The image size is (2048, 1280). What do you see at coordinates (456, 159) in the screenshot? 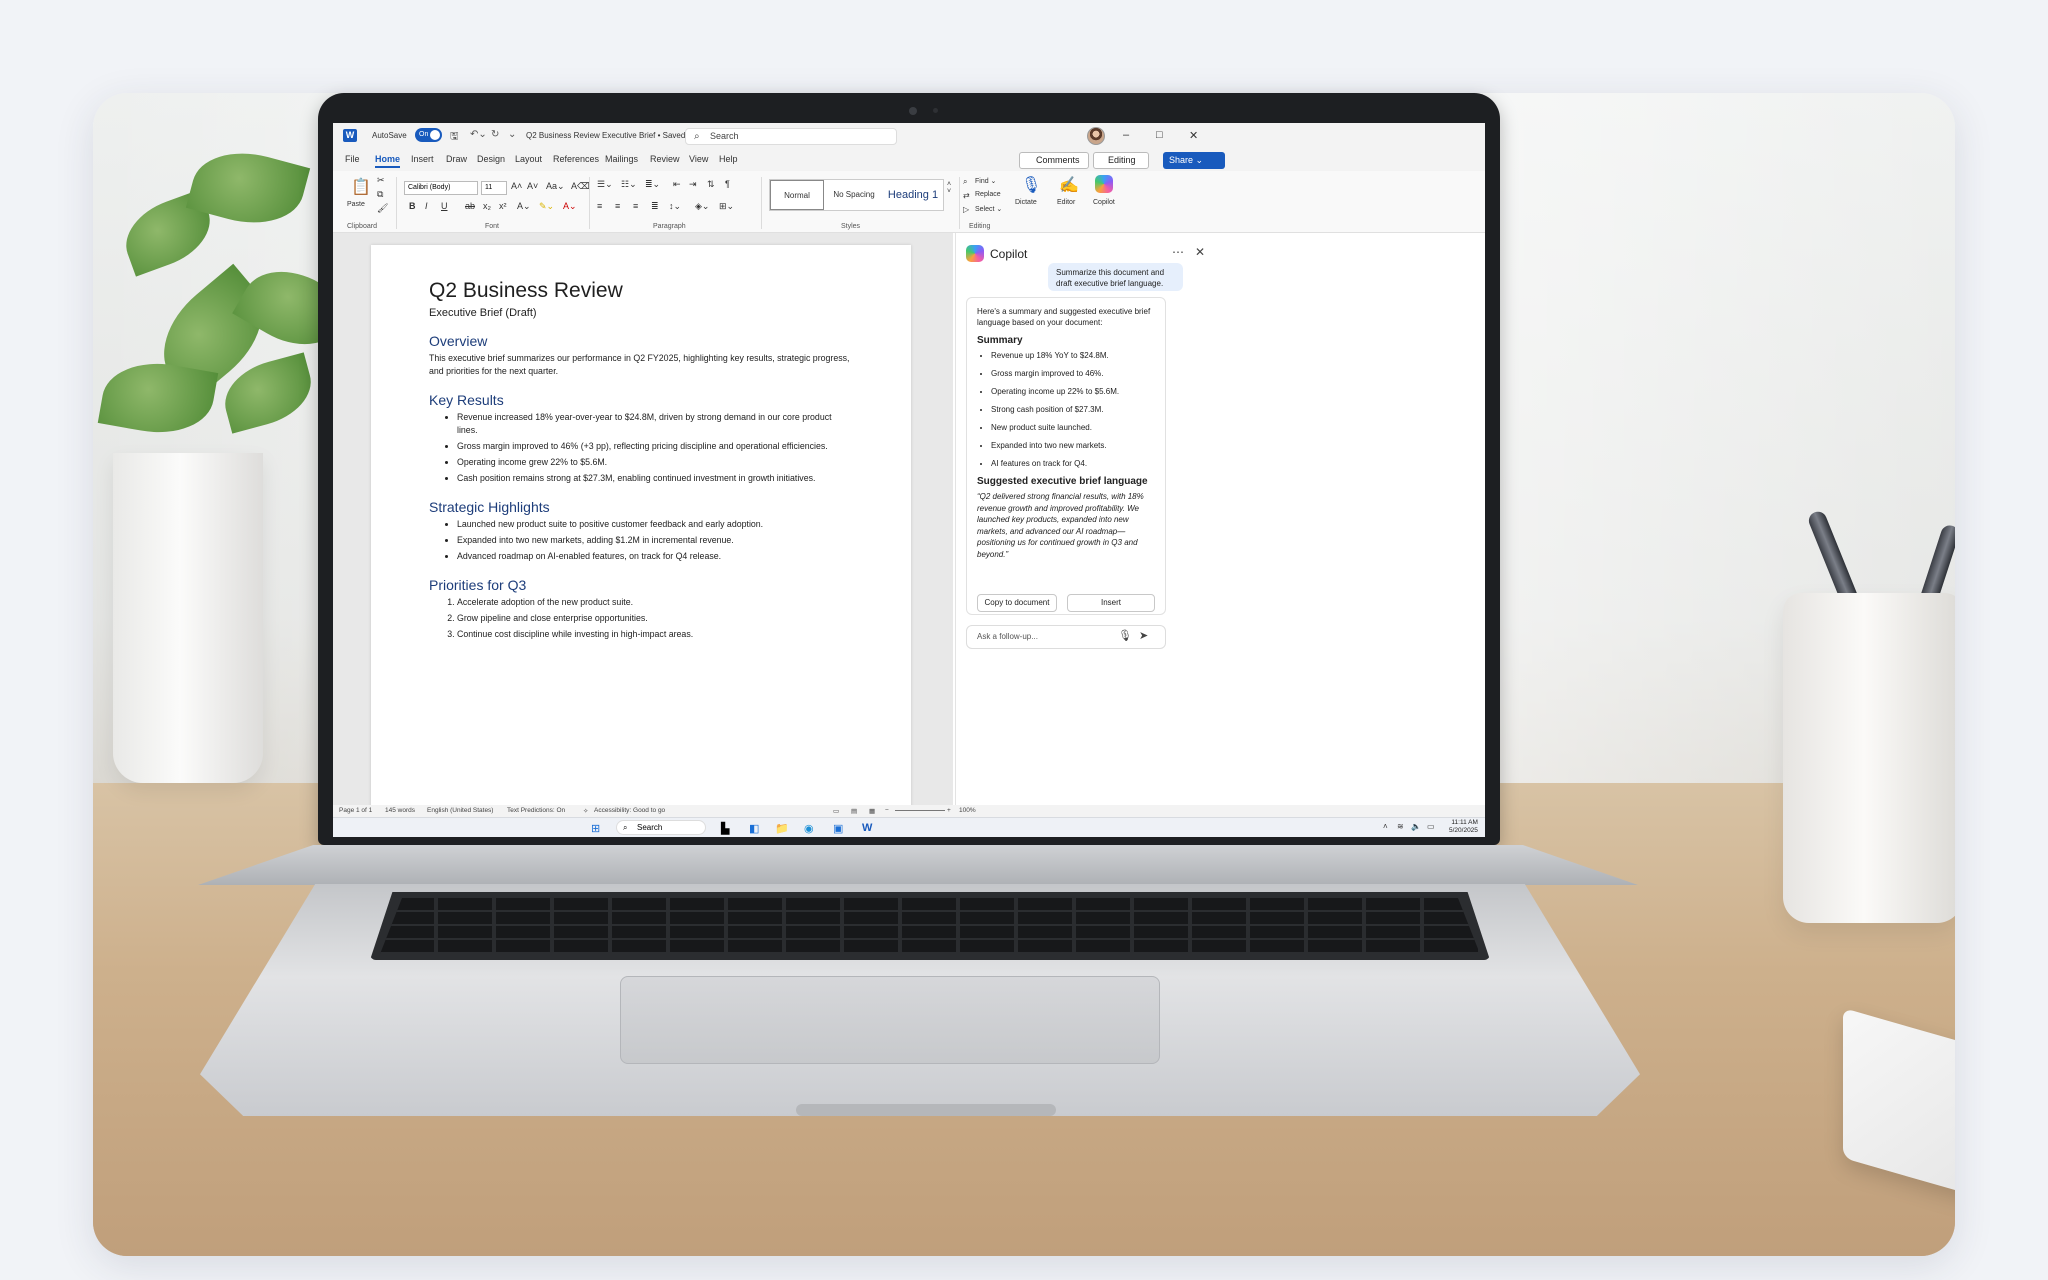
I see `tab-draw: Draw` at bounding box center [456, 159].